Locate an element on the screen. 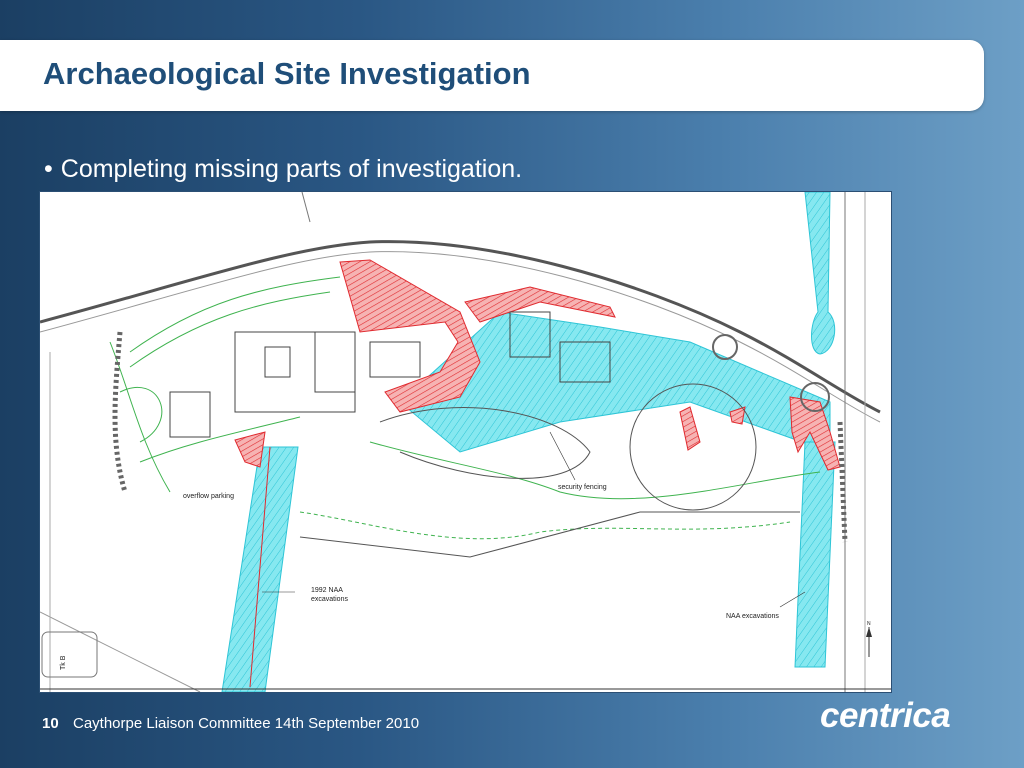 The height and width of the screenshot is (768, 1024). label-tk-b: Tk B is located at coordinates (63, 662).